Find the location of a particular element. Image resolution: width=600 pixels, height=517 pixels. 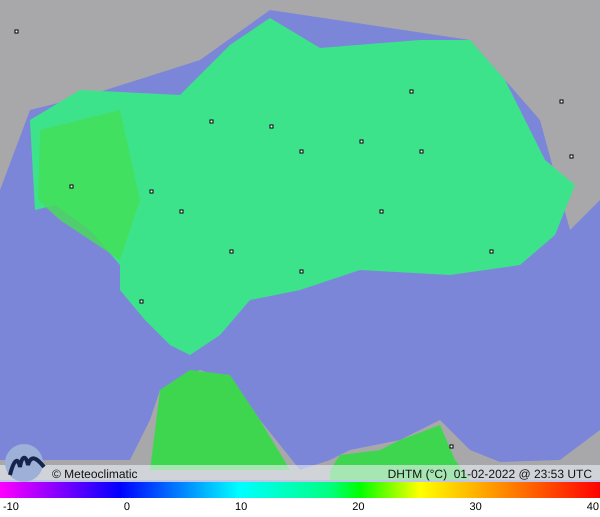

scale-tick-label: 0 is located at coordinates (127, 507).